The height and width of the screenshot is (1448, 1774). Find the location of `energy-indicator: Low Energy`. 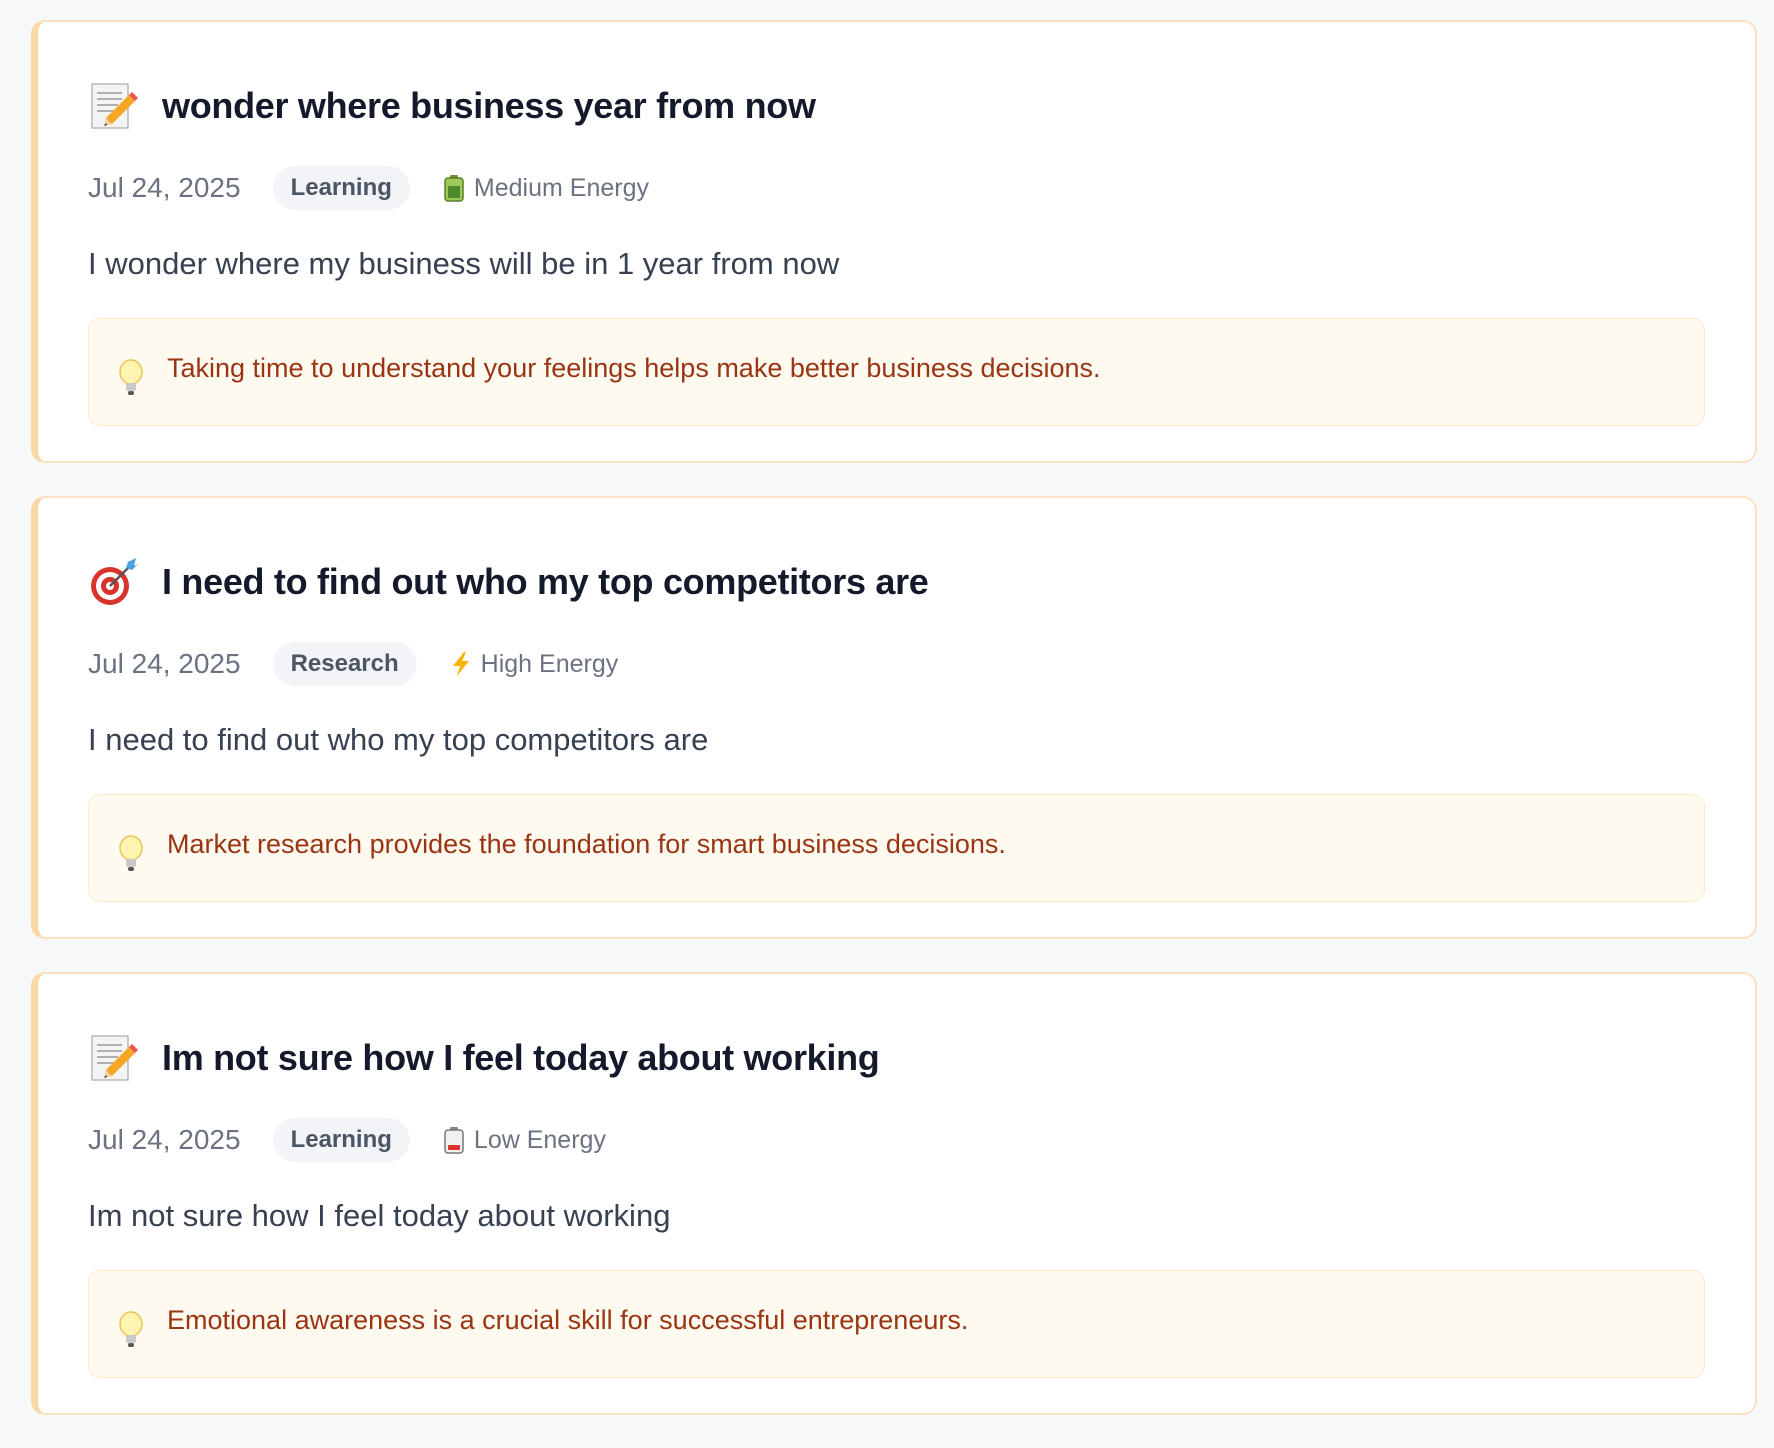

energy-indicator: Low Energy is located at coordinates (524, 1140).